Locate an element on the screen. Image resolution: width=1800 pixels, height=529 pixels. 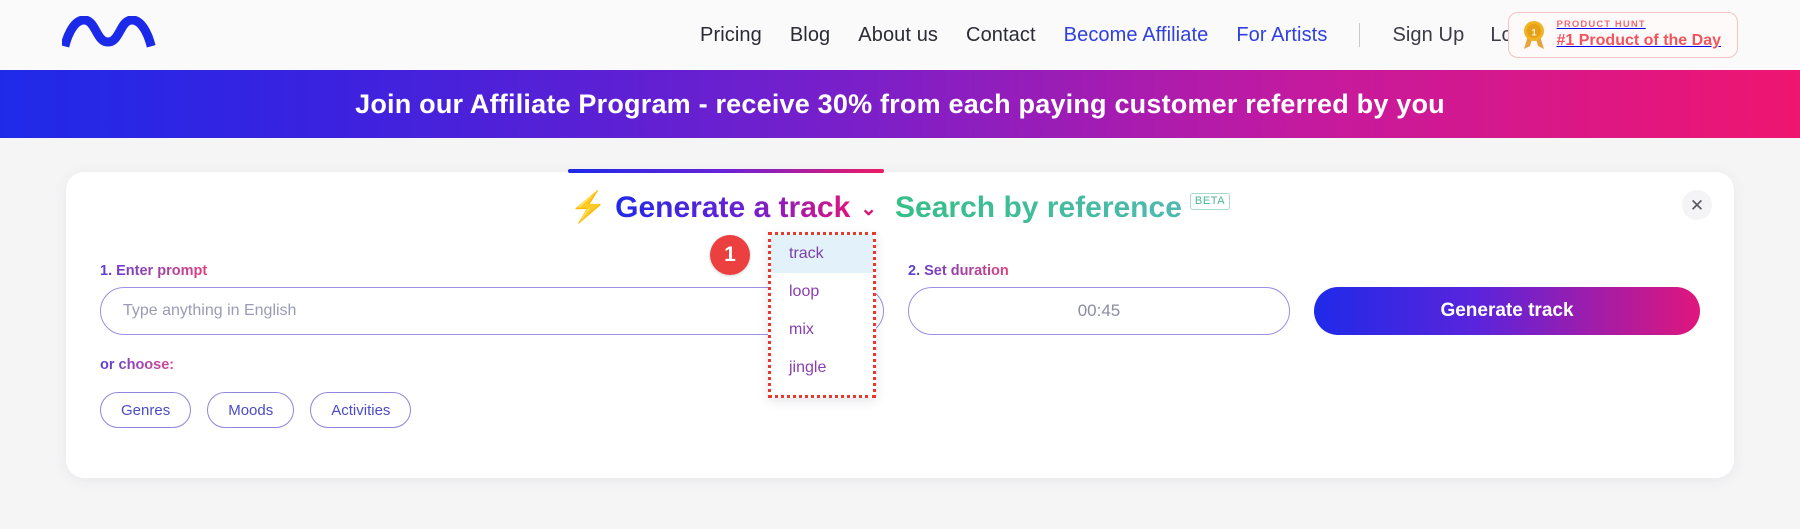
tab-generate-a-track: ⚡ Generate a track ⌄ is located at coordinates (723, 208).